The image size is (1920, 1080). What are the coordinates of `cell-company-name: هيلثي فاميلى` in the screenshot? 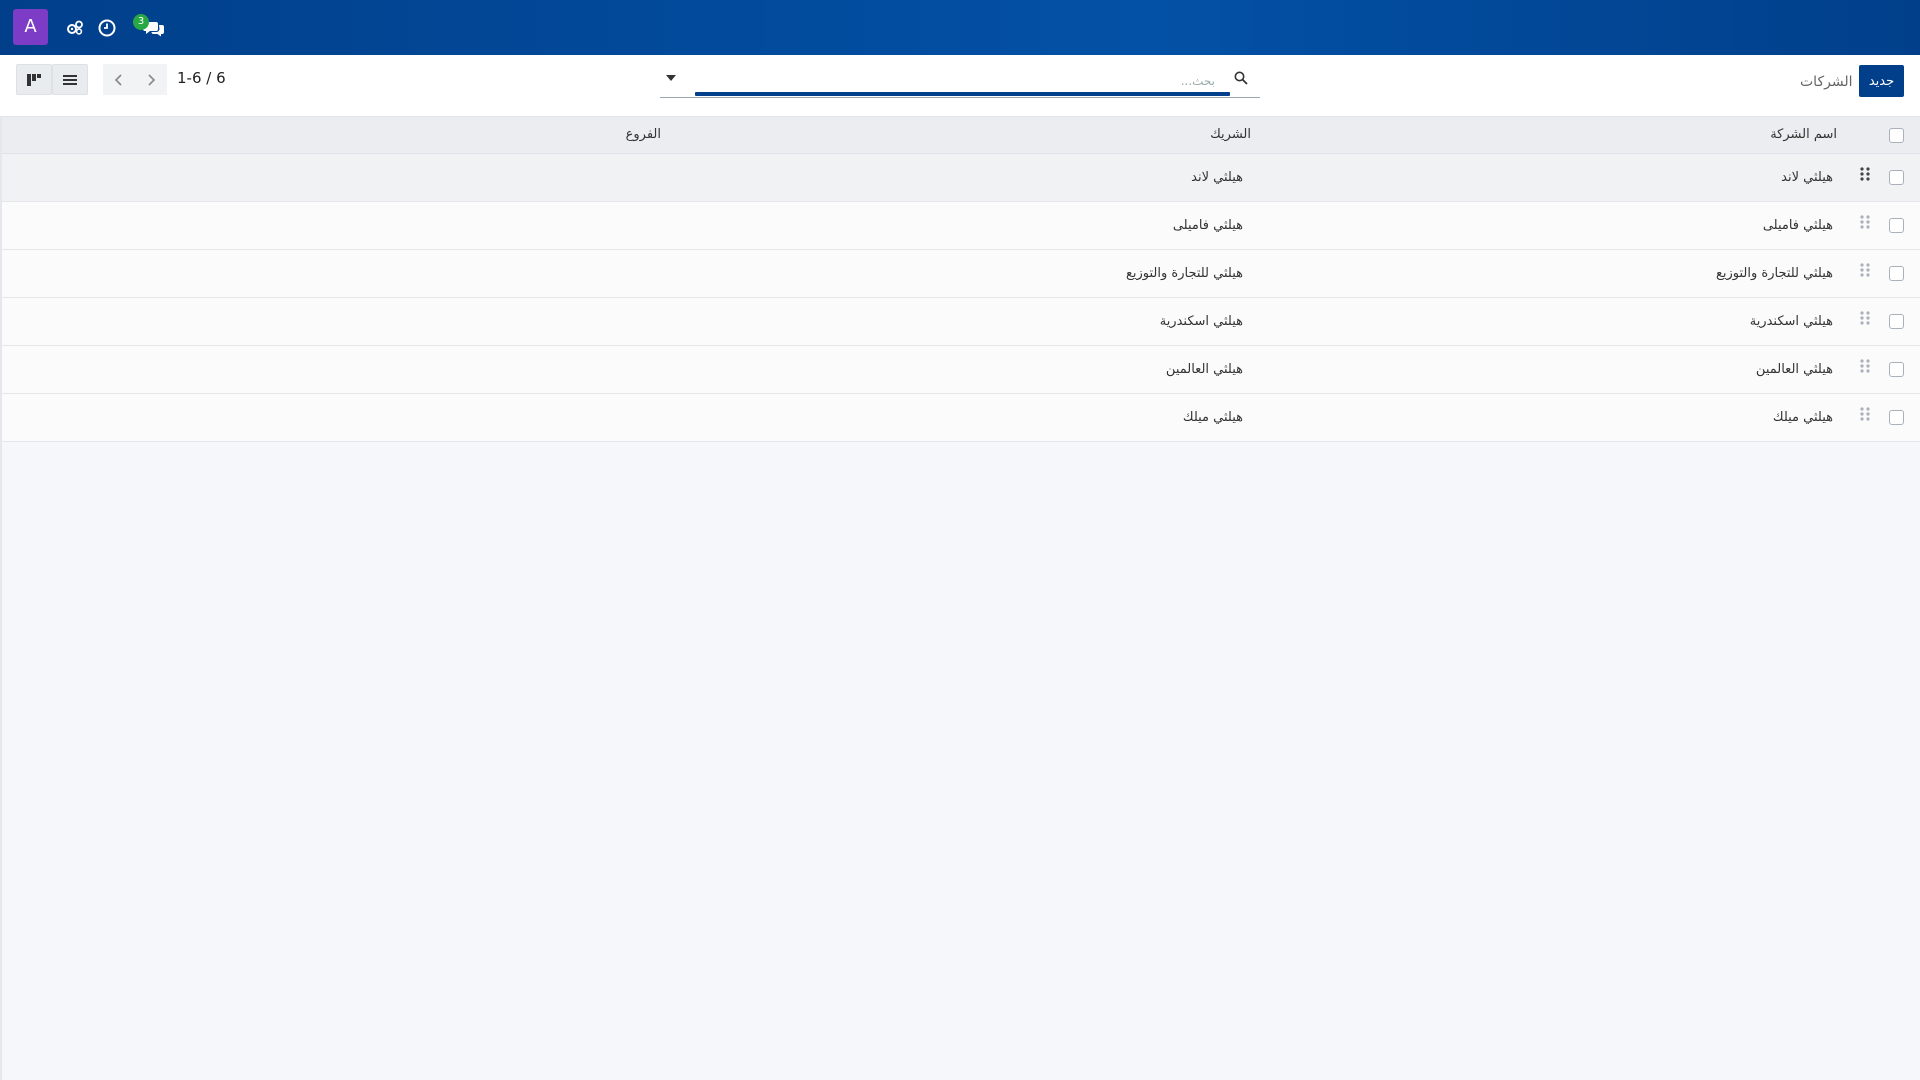 It's located at (1797, 225).